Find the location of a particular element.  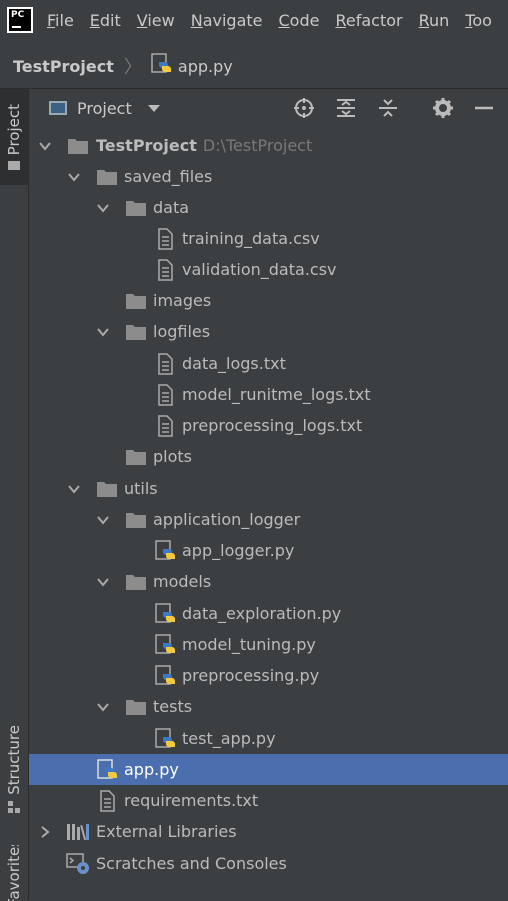

tree-row-file: validation_data.csv is located at coordinates (268, 269).